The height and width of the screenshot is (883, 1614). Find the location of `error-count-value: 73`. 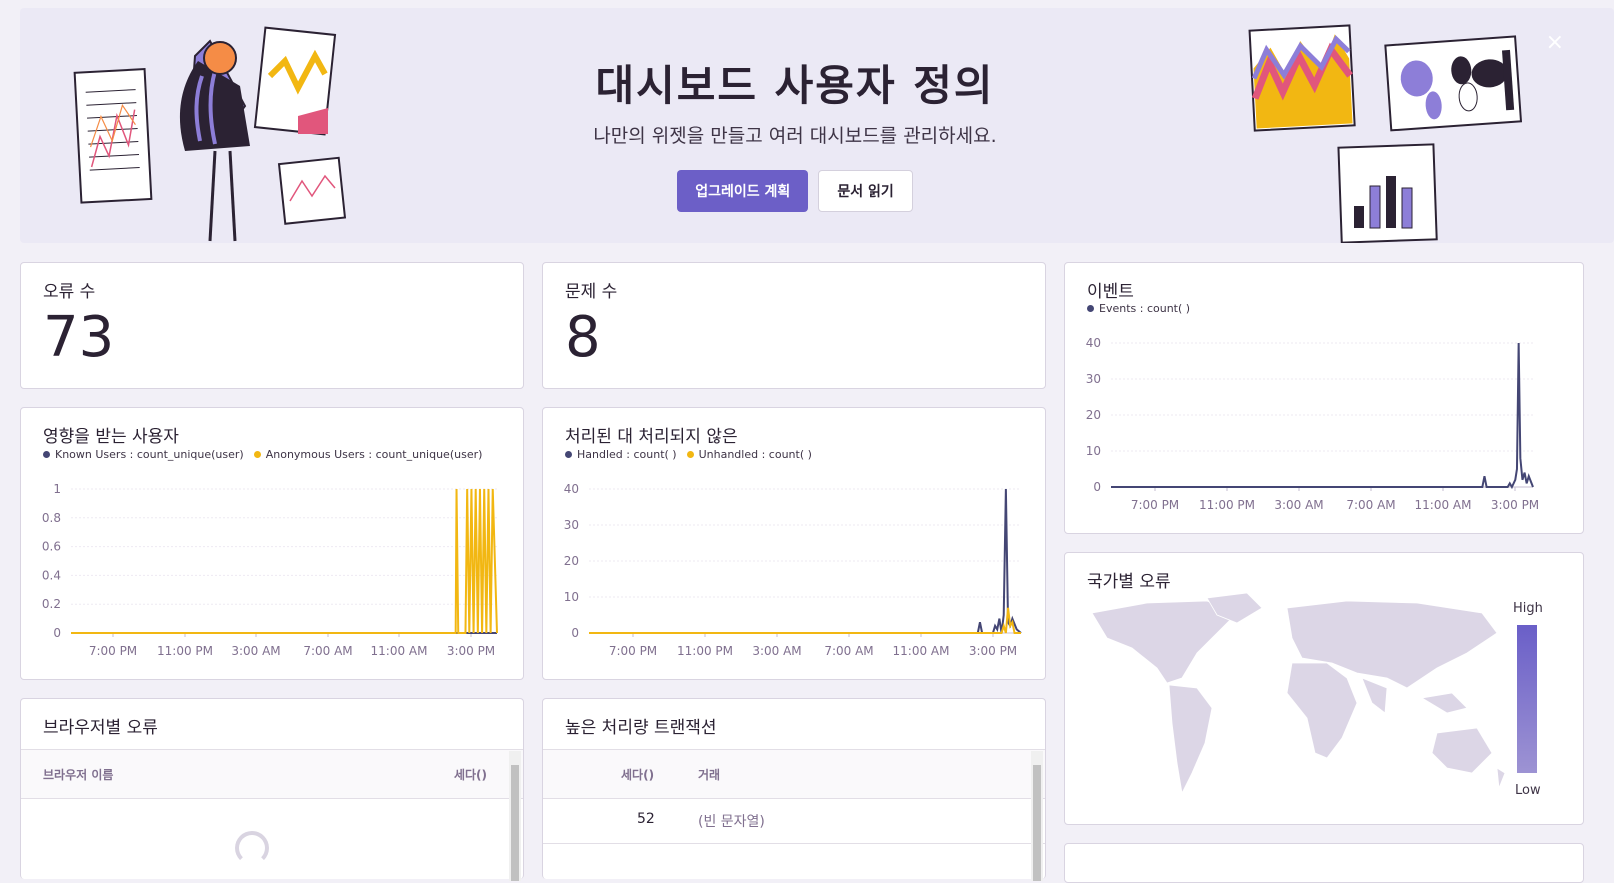

error-count-value: 73 is located at coordinates (79, 337).